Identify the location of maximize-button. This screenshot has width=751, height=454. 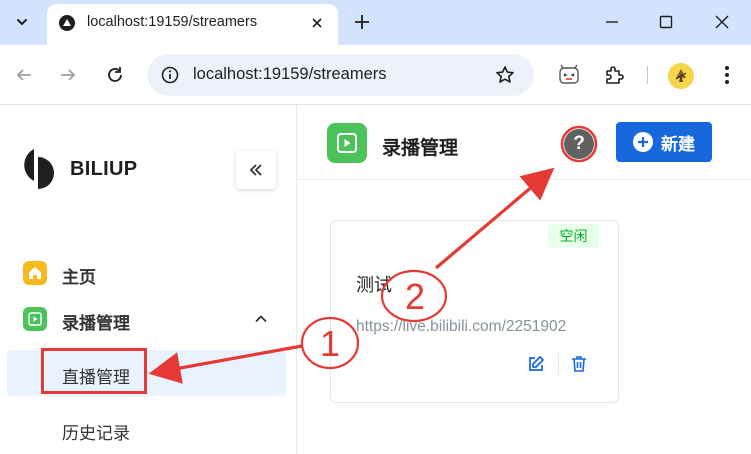
(666, 22).